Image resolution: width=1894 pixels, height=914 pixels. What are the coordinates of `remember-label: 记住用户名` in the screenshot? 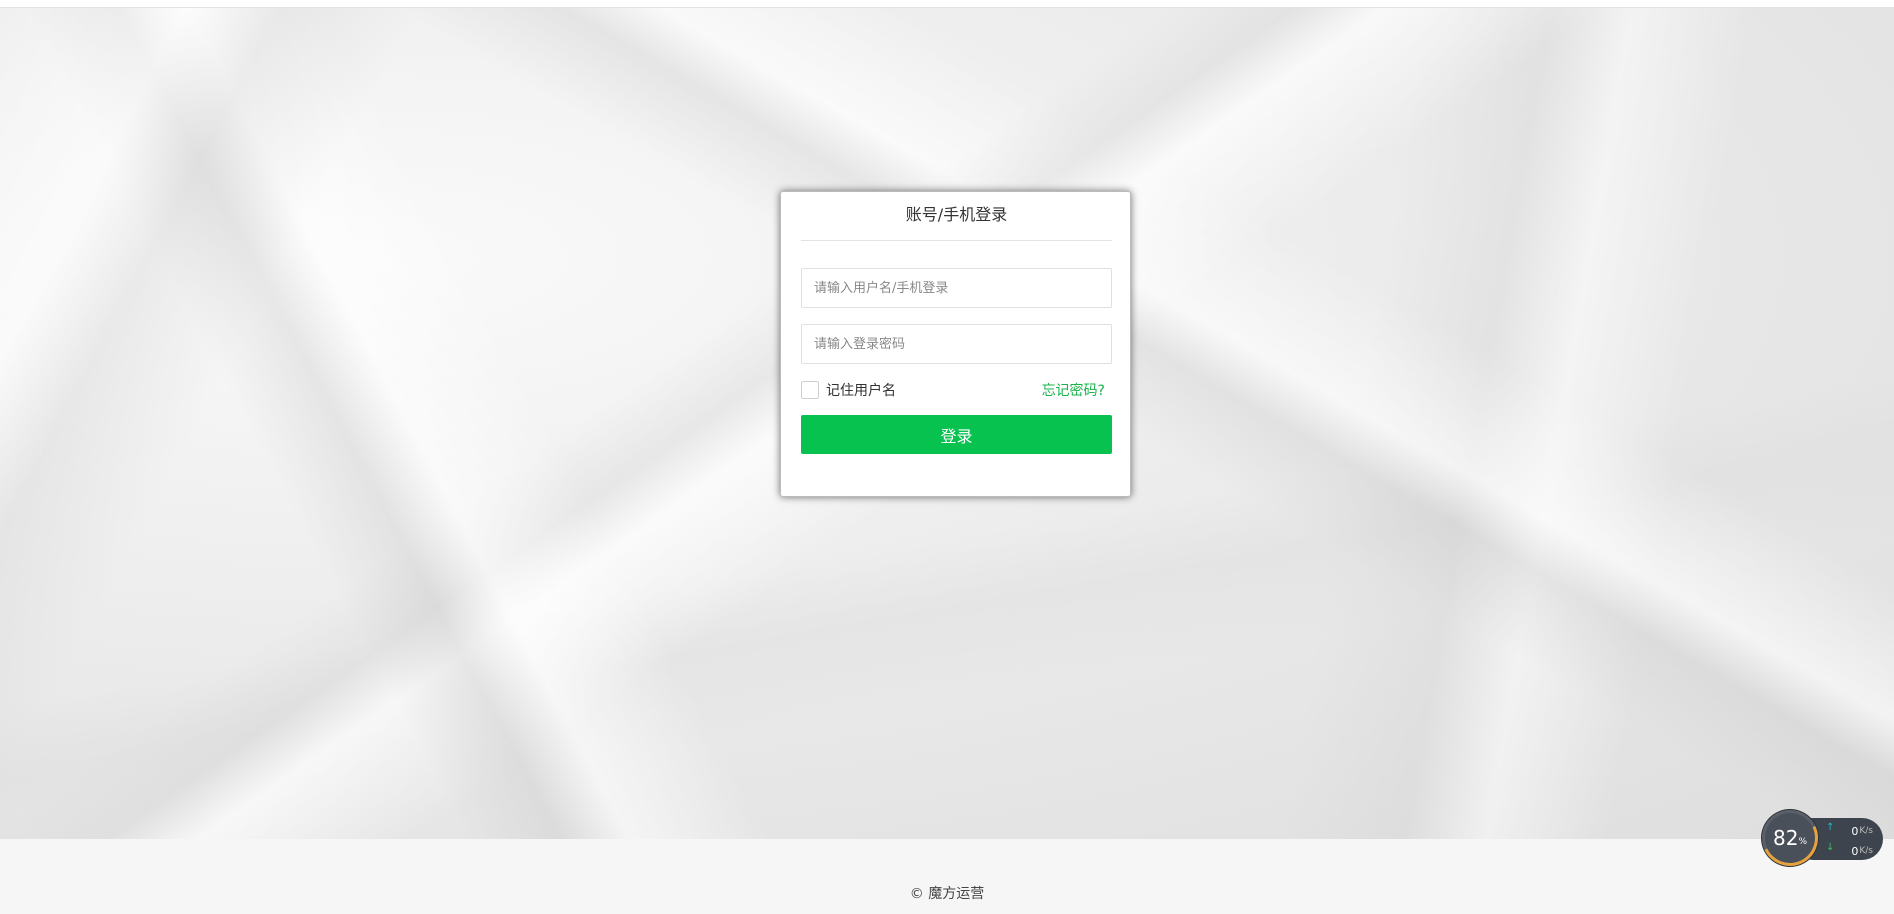 It's located at (861, 390).